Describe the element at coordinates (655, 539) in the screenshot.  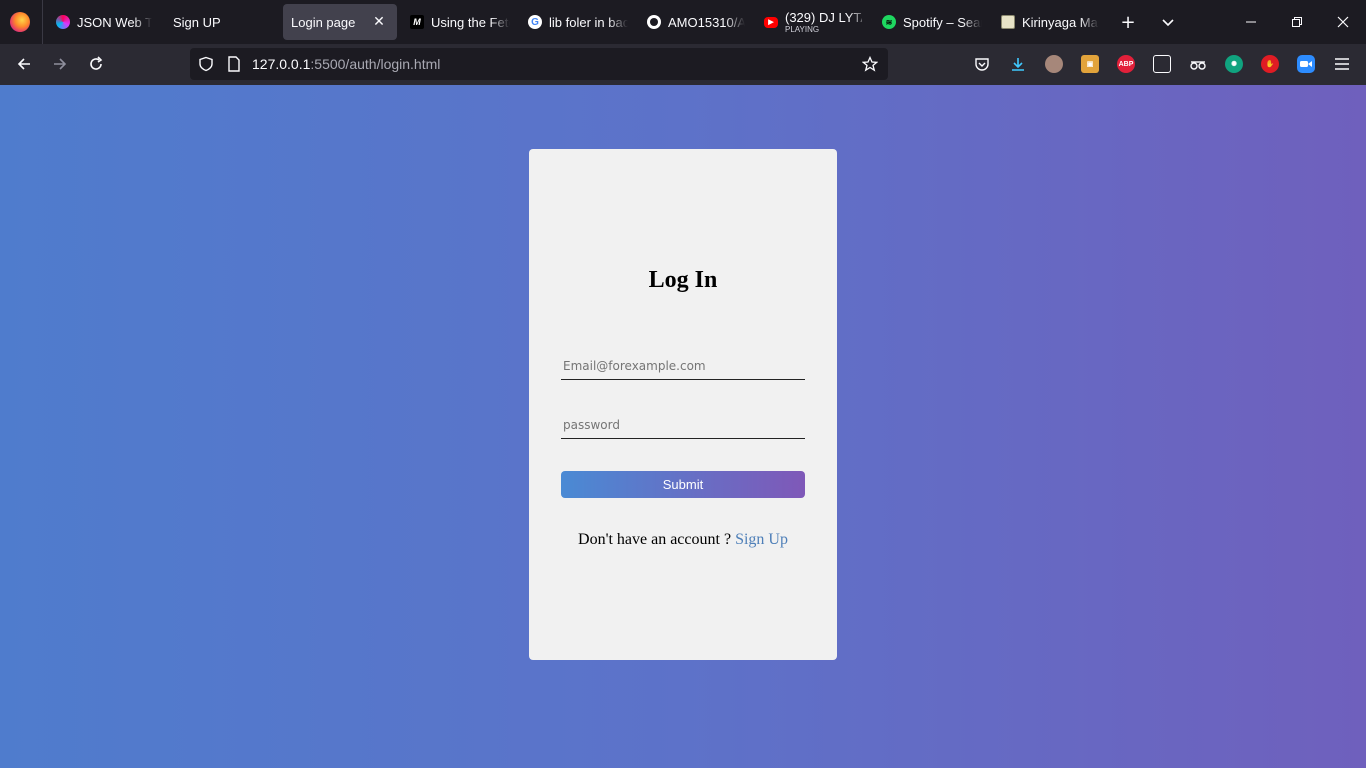
I see `signup-prompt-text: Don't have an account ?` at that location.